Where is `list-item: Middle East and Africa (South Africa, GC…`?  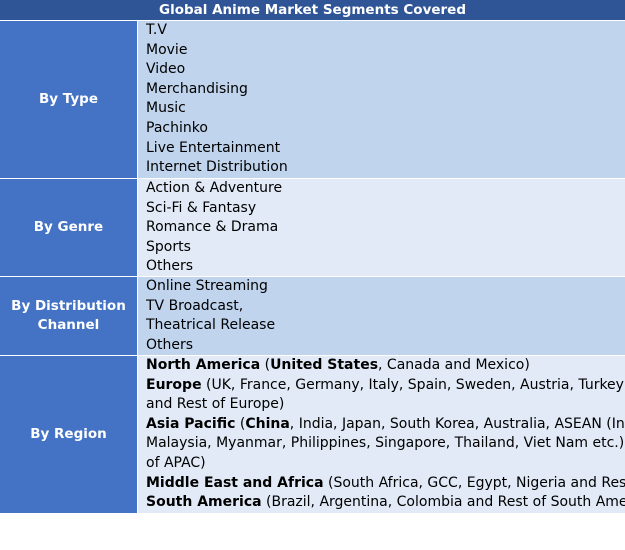 list-item: Middle East and Africa (South Africa, GC… is located at coordinates (385, 482).